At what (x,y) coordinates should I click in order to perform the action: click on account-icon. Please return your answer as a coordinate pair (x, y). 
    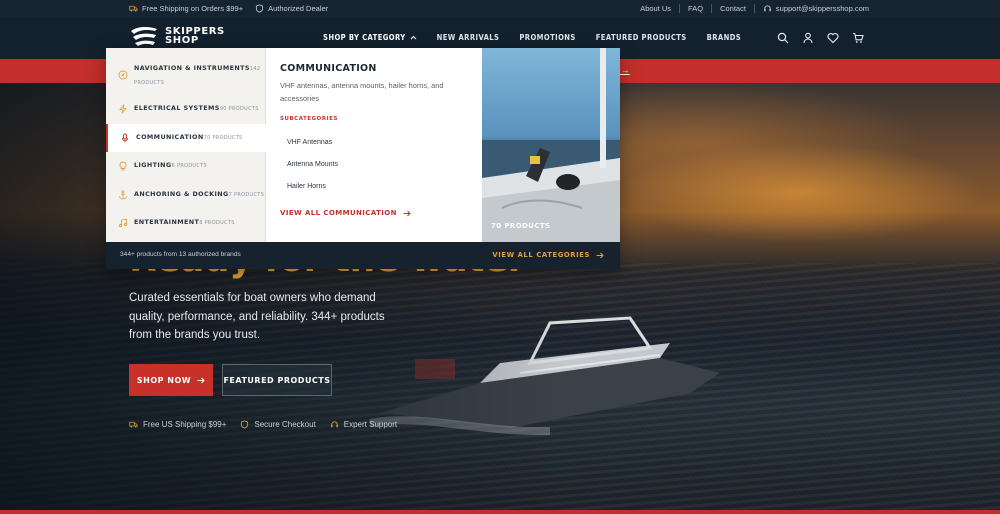
    Looking at the image, I should click on (808, 38).